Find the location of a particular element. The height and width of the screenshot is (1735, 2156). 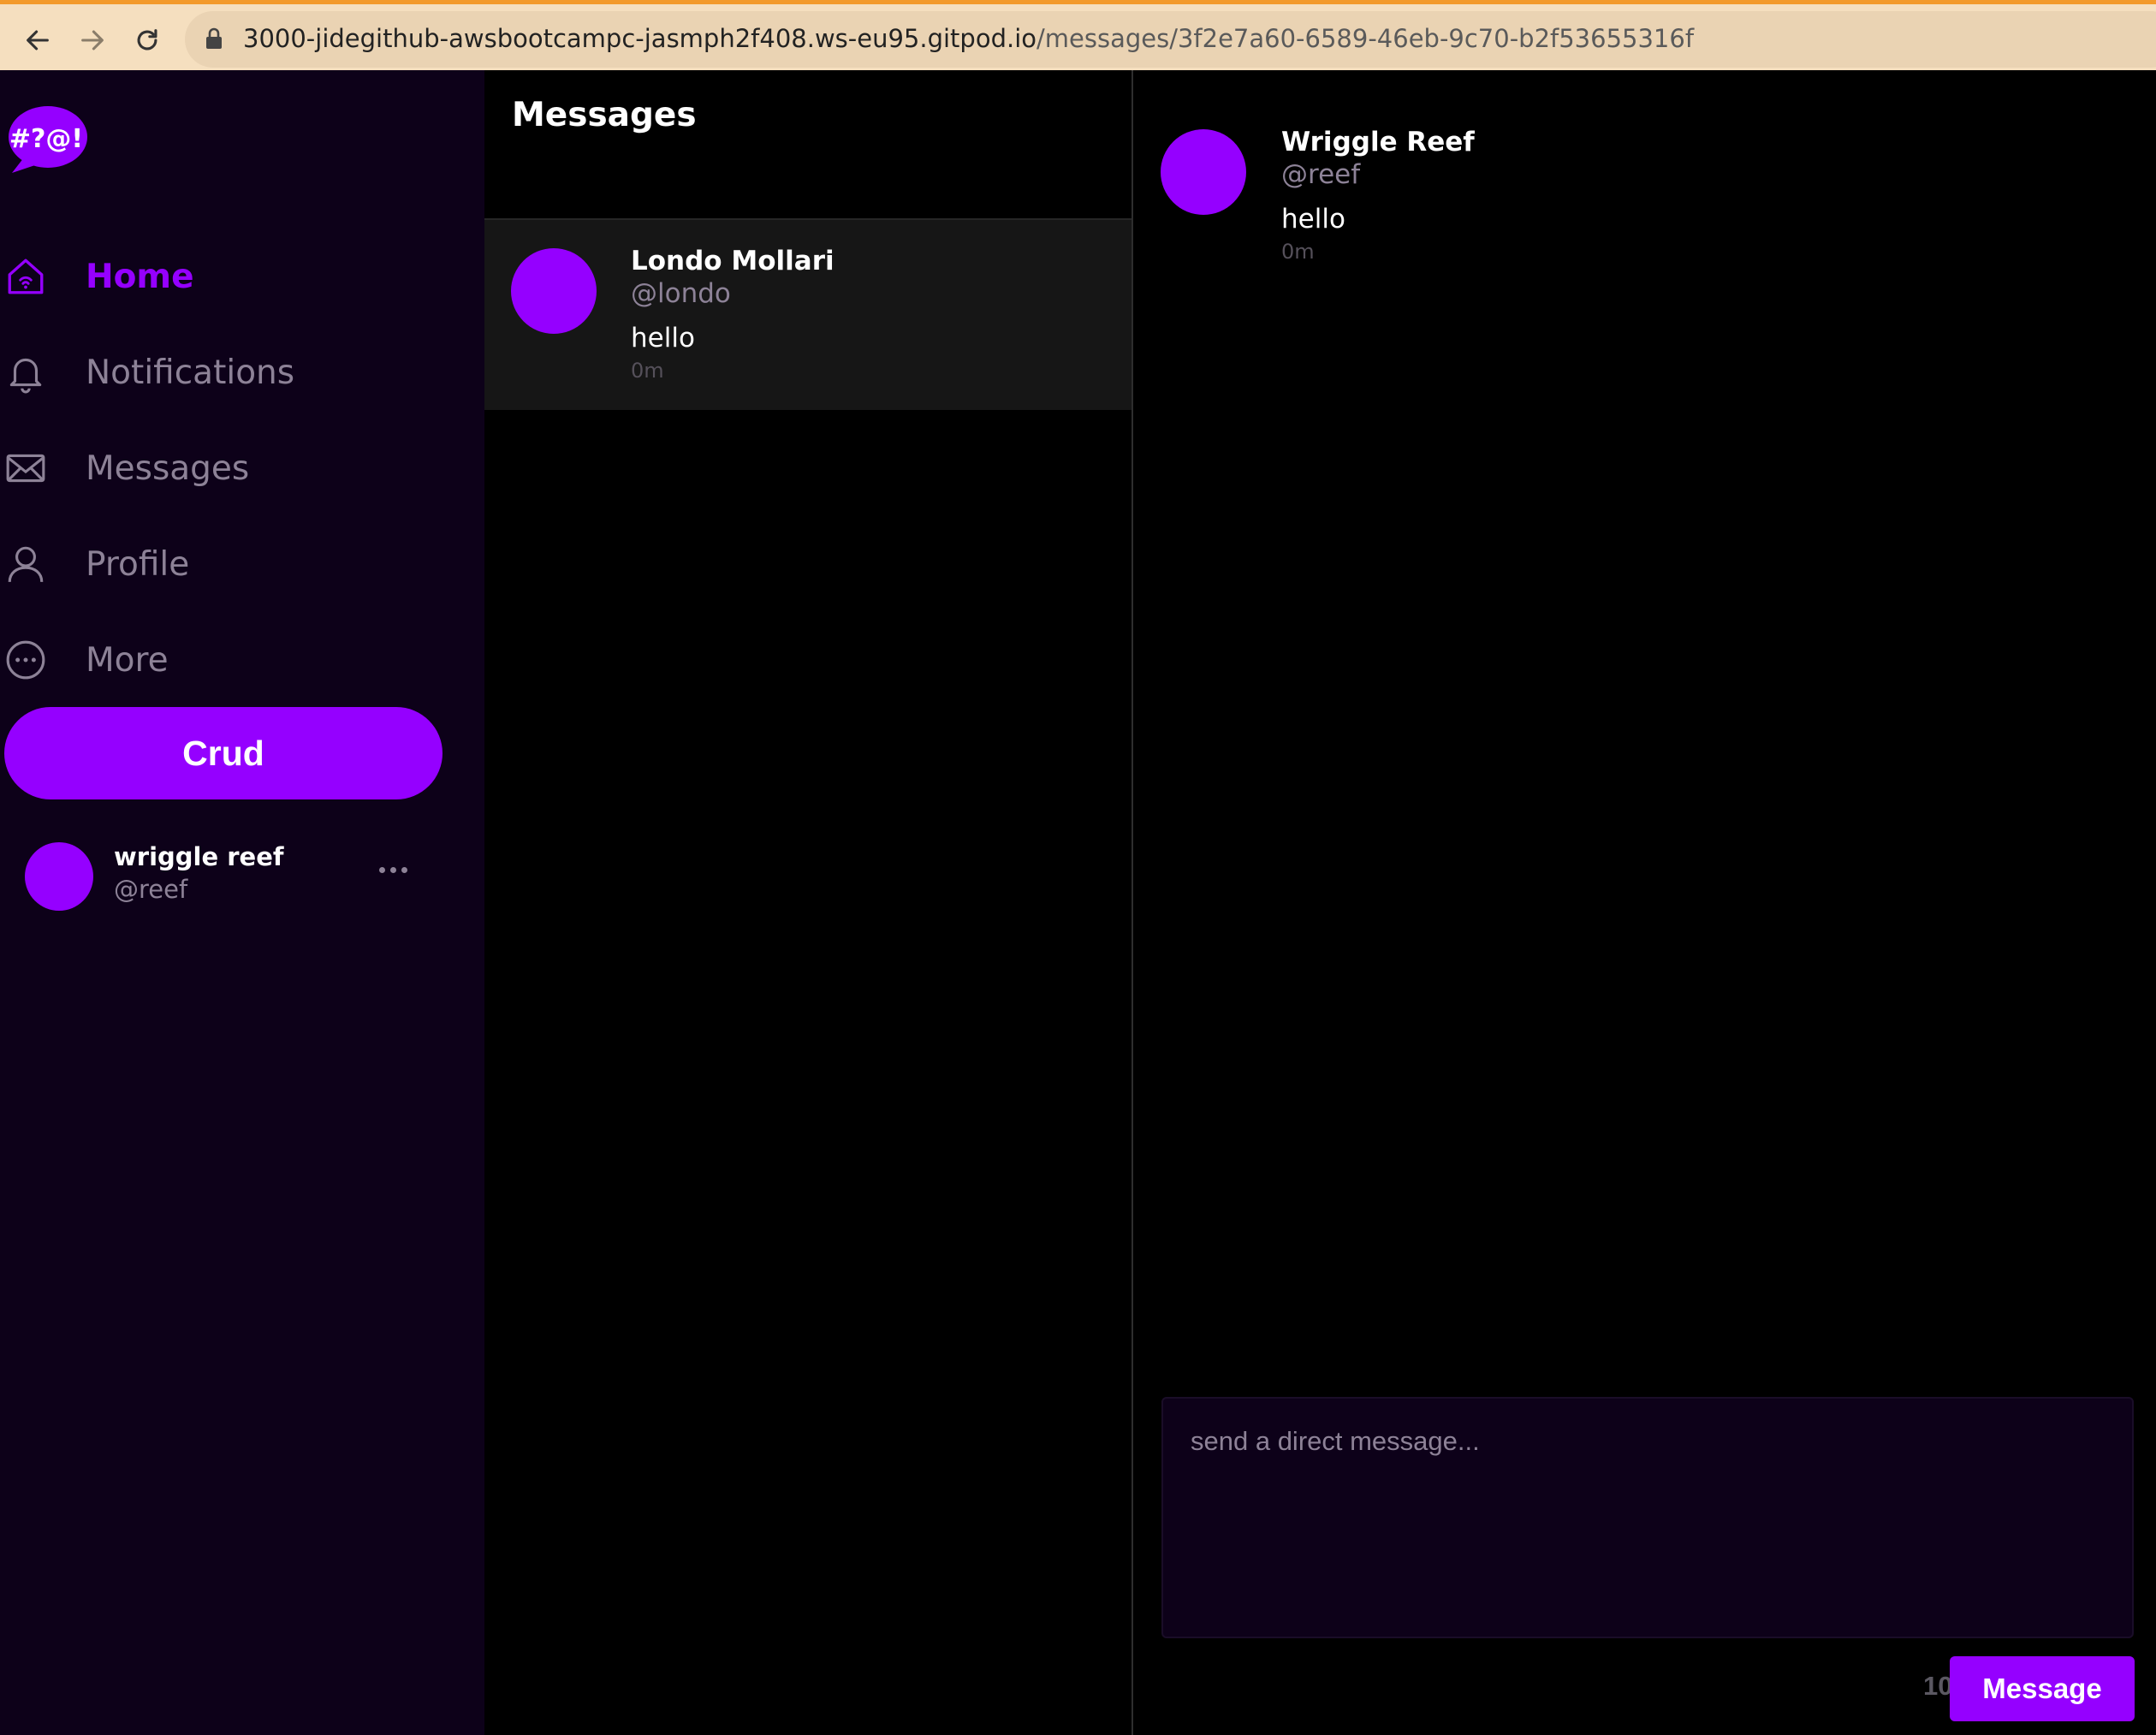

message-time: 0m is located at coordinates (1298, 252).